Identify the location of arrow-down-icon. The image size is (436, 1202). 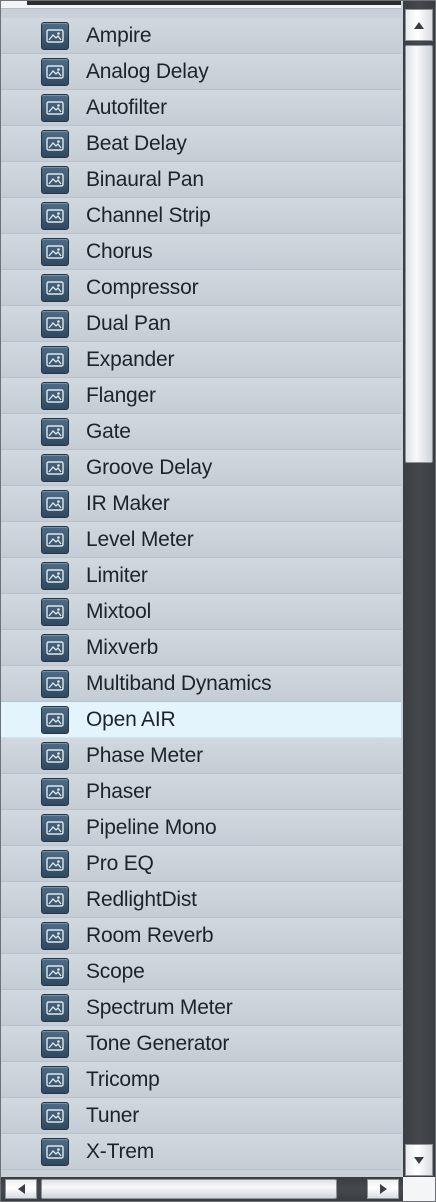
(419, 1160).